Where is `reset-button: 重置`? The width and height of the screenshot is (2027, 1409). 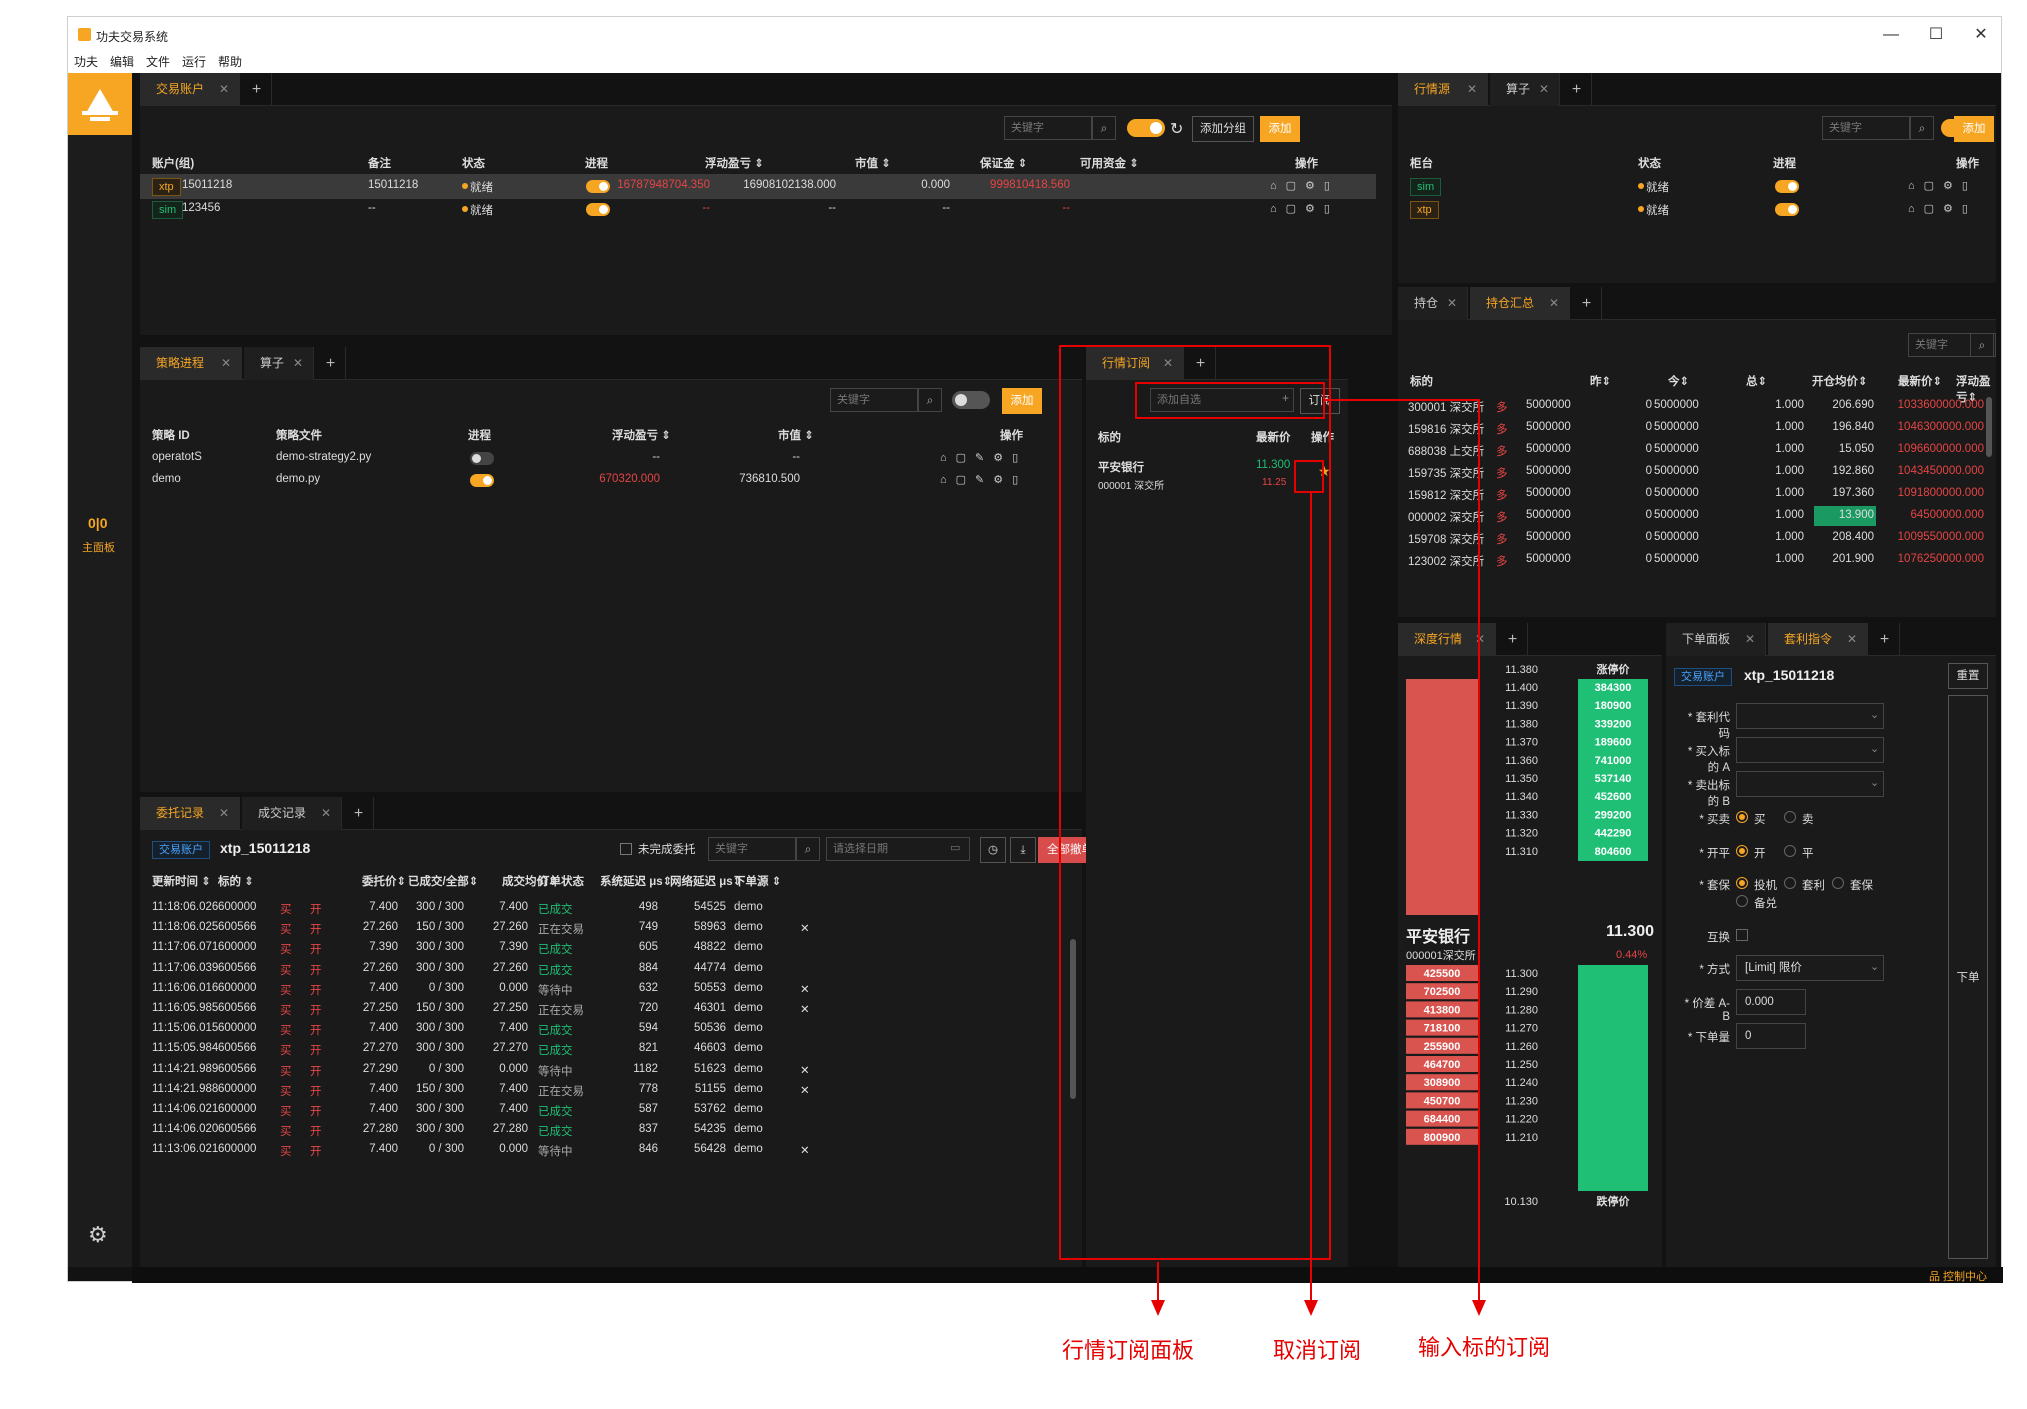 reset-button: 重置 is located at coordinates (1968, 676).